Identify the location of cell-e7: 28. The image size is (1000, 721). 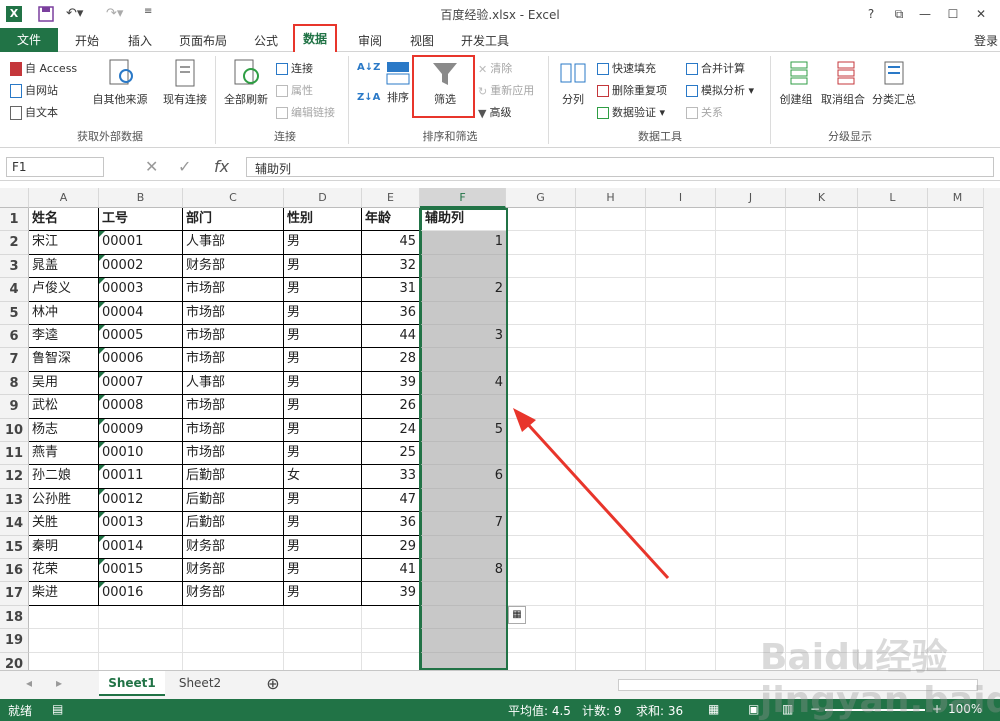
(391, 360).